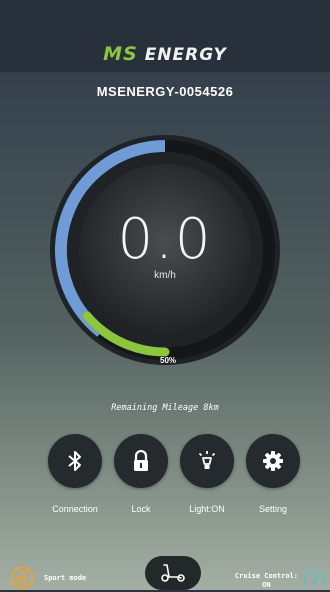 This screenshot has width=330, height=592. I want to click on logo-ms: MS, so click(120, 54).